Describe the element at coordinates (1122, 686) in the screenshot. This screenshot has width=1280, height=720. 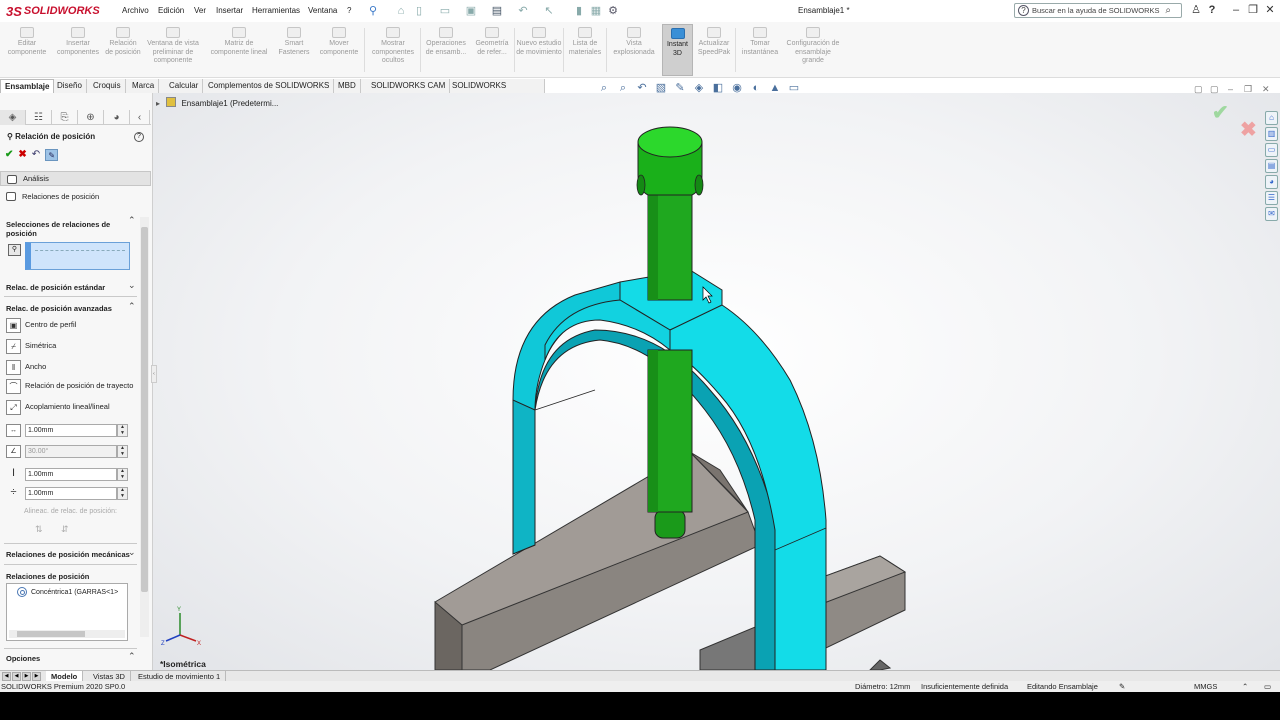
I see `rebuild-status-icon: ✎` at that location.